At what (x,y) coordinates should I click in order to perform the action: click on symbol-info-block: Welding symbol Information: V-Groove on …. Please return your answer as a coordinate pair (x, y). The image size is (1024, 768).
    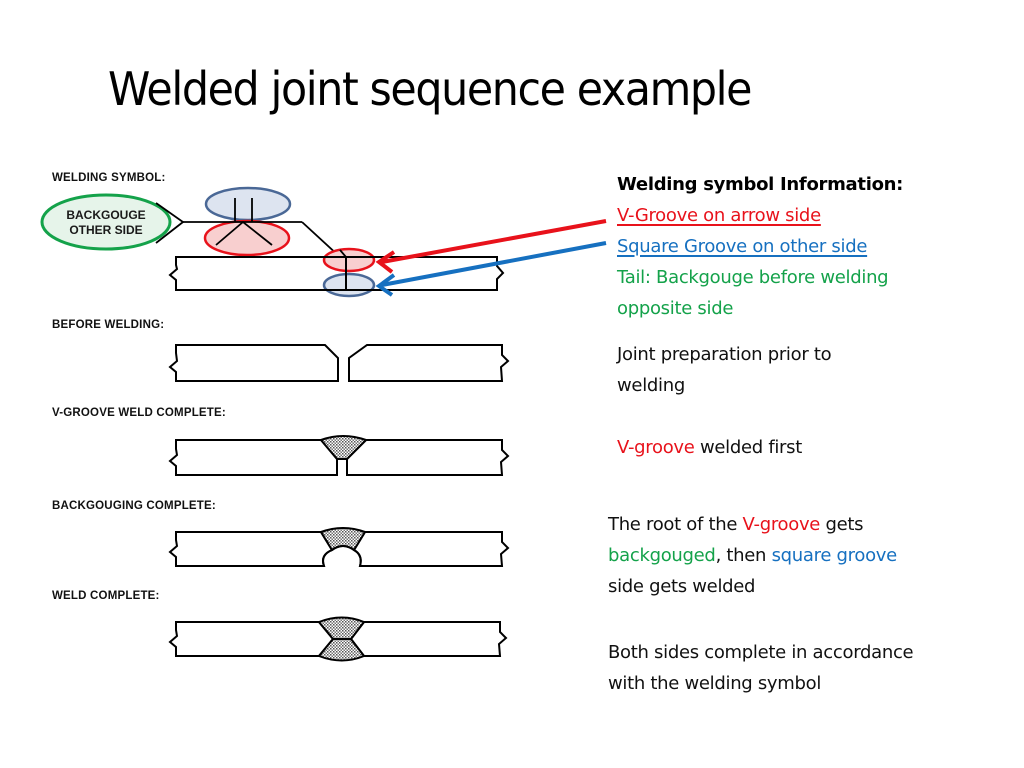
    Looking at the image, I should click on (760, 246).